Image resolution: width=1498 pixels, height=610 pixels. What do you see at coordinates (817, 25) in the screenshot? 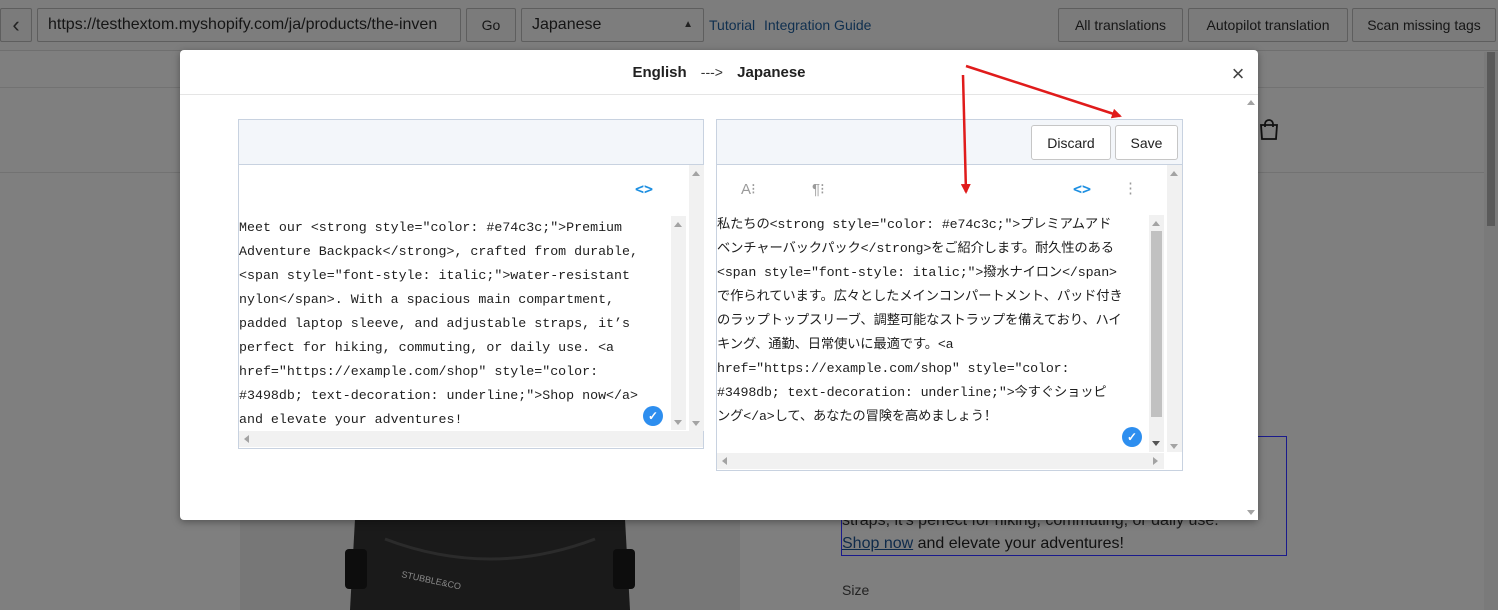
I see `integration-guide-link: Integration Guide` at bounding box center [817, 25].